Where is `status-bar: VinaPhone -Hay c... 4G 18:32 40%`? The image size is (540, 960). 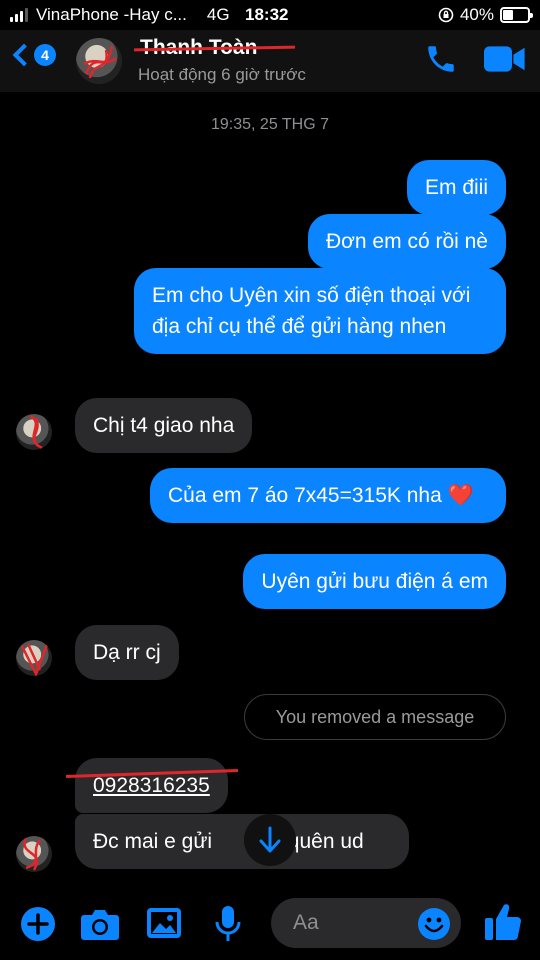 status-bar: VinaPhone -Hay c... 4G 18:32 40% is located at coordinates (270, 15).